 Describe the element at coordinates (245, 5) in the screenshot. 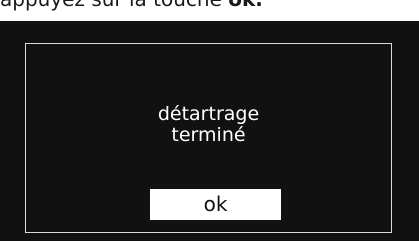

I see `instruction-key: ok.` at that location.